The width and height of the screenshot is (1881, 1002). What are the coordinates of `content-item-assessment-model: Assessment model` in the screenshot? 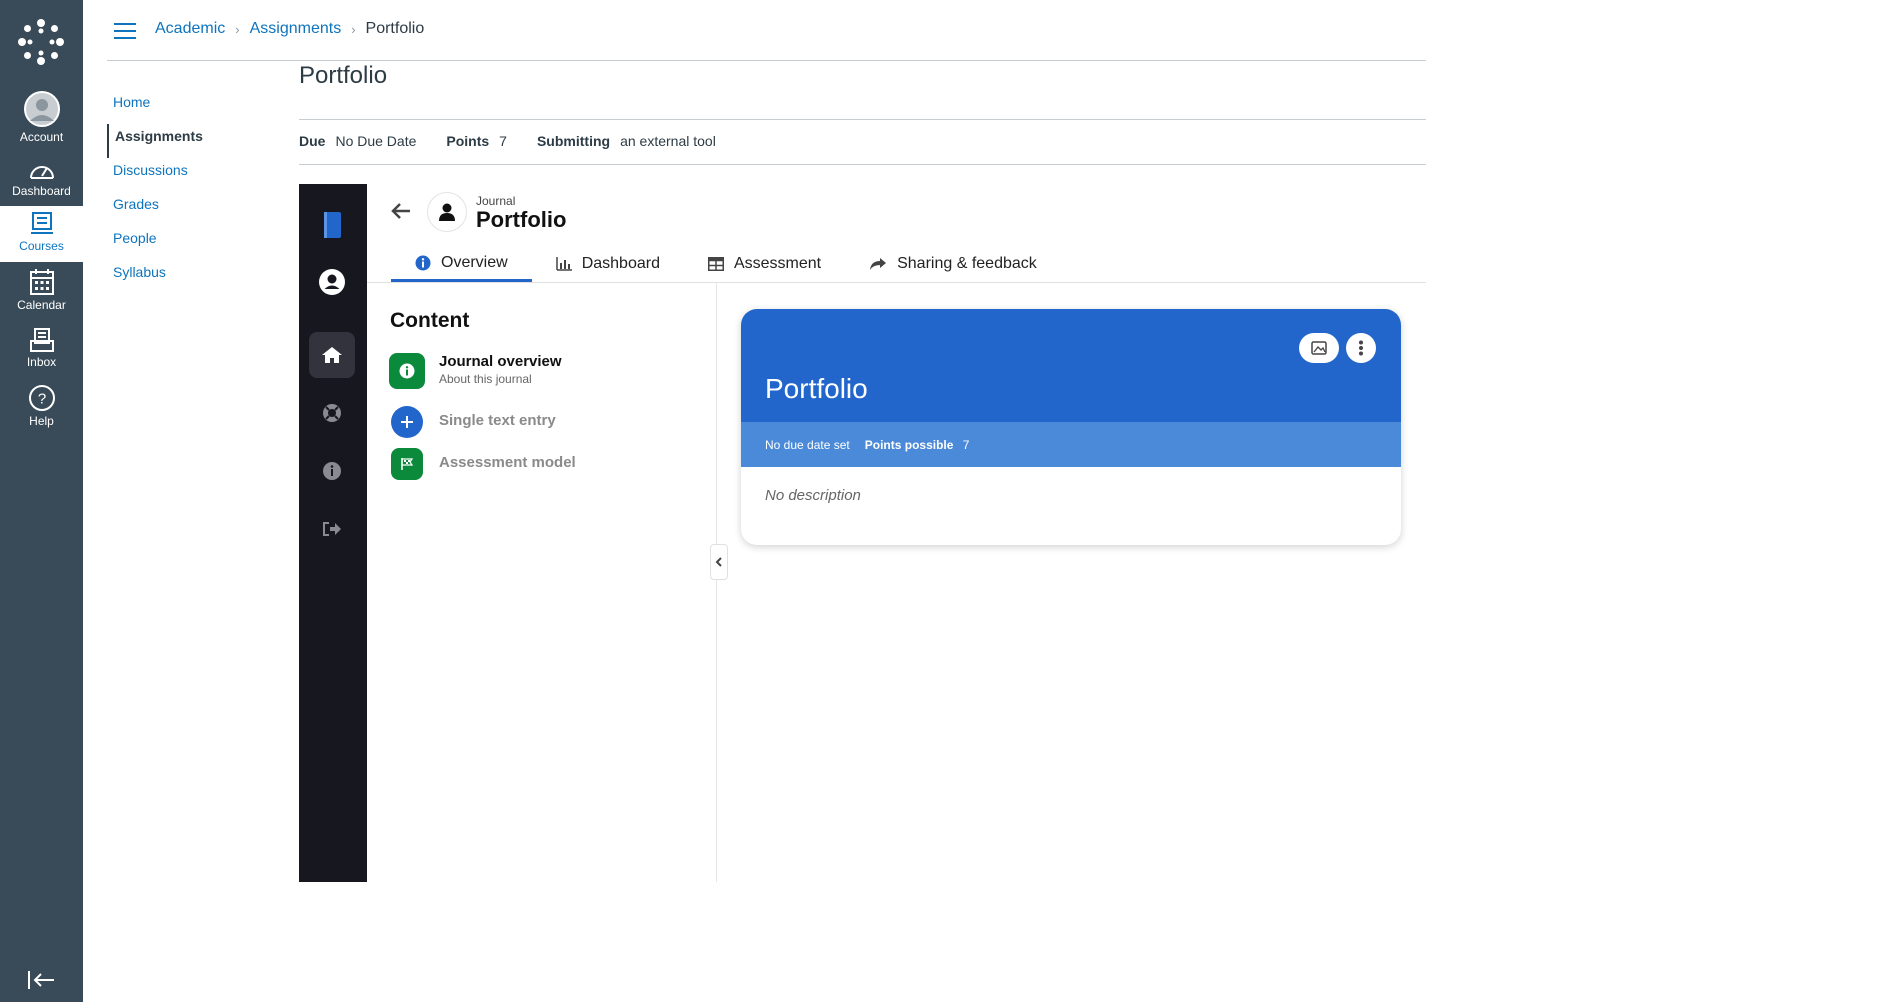 It's located at (482, 464).